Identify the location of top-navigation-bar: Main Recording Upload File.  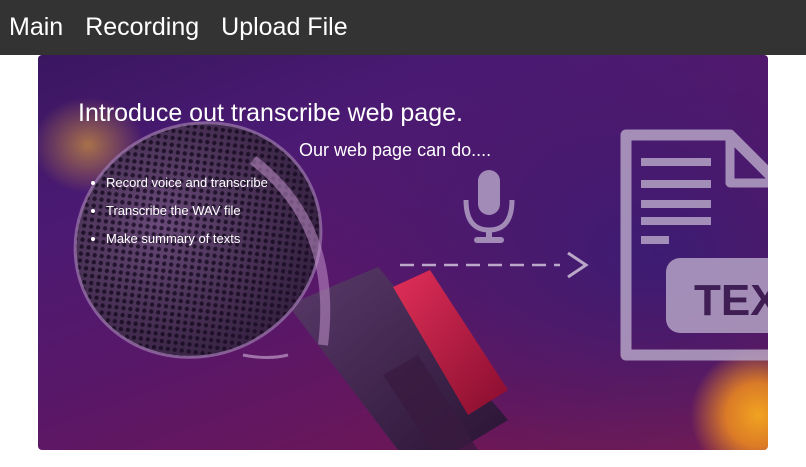
(403, 27).